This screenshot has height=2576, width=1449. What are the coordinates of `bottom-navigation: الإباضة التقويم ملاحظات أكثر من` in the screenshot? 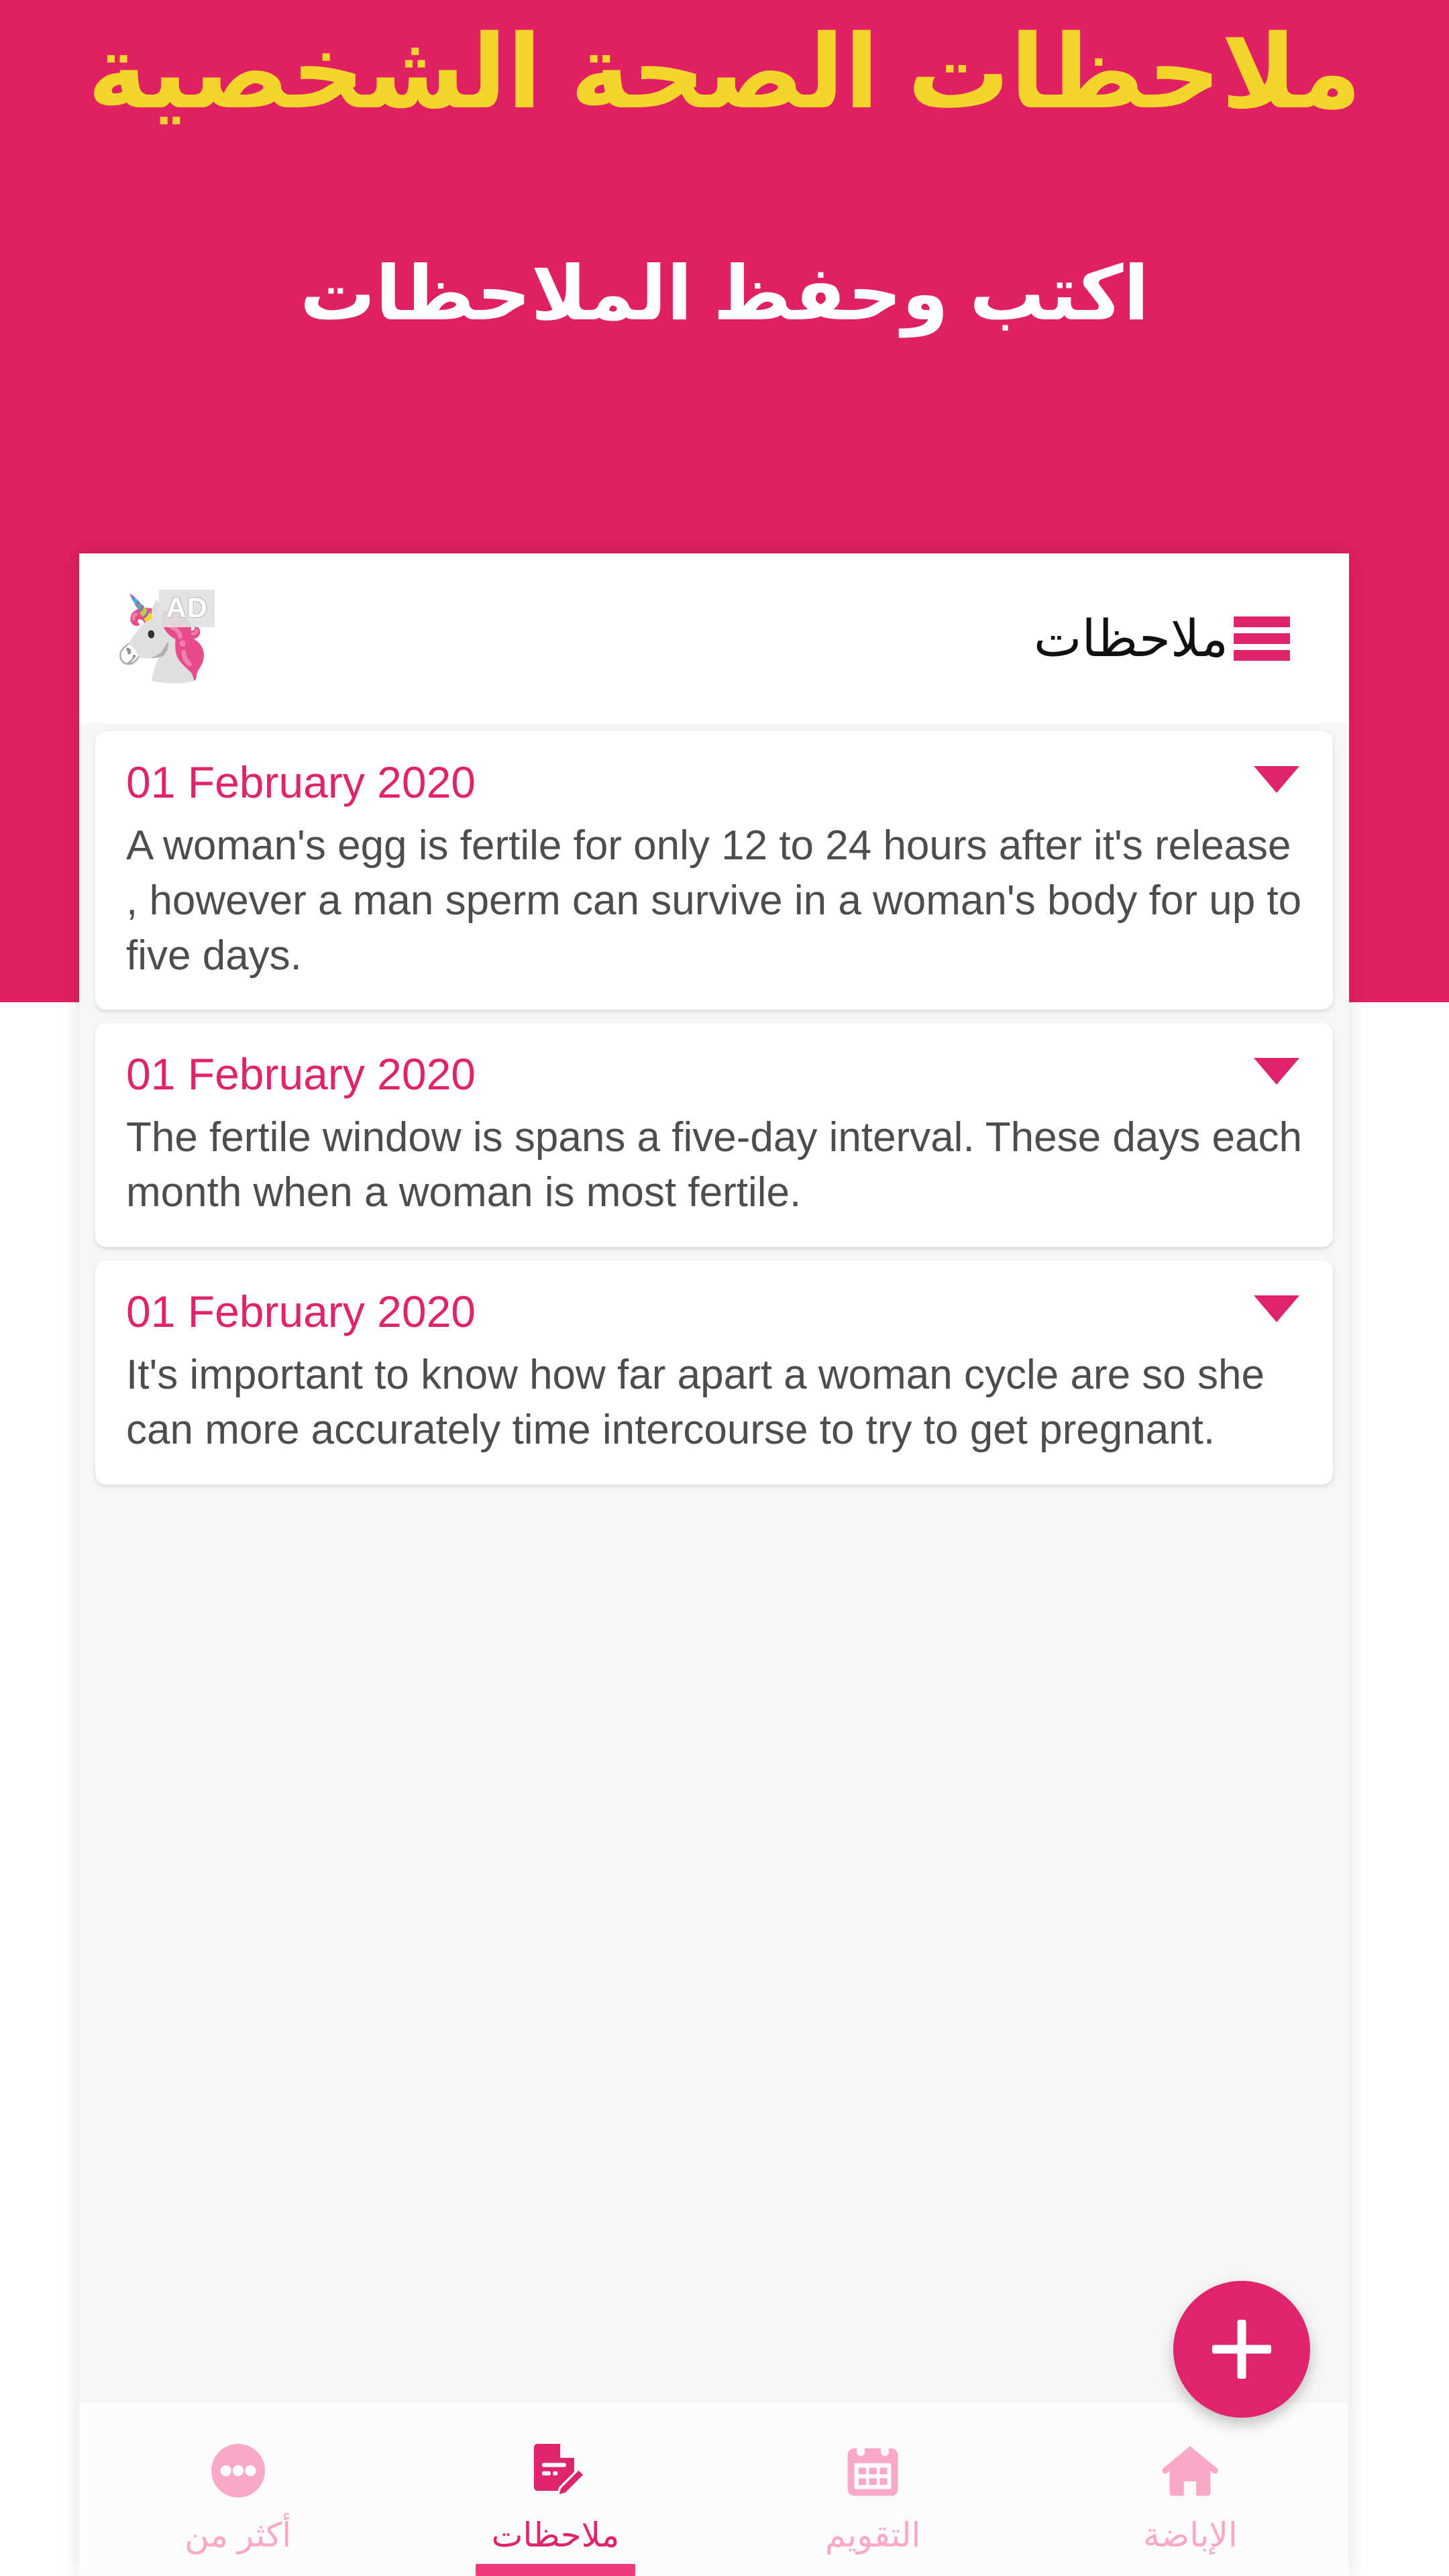 It's located at (714, 2489).